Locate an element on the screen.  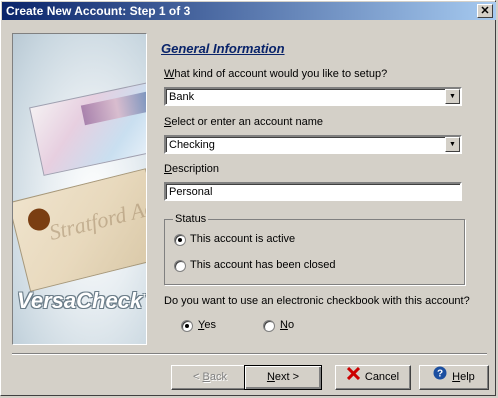
title-bar: Create New Account: Step 1 of 3 ✕ is located at coordinates (249, 11).